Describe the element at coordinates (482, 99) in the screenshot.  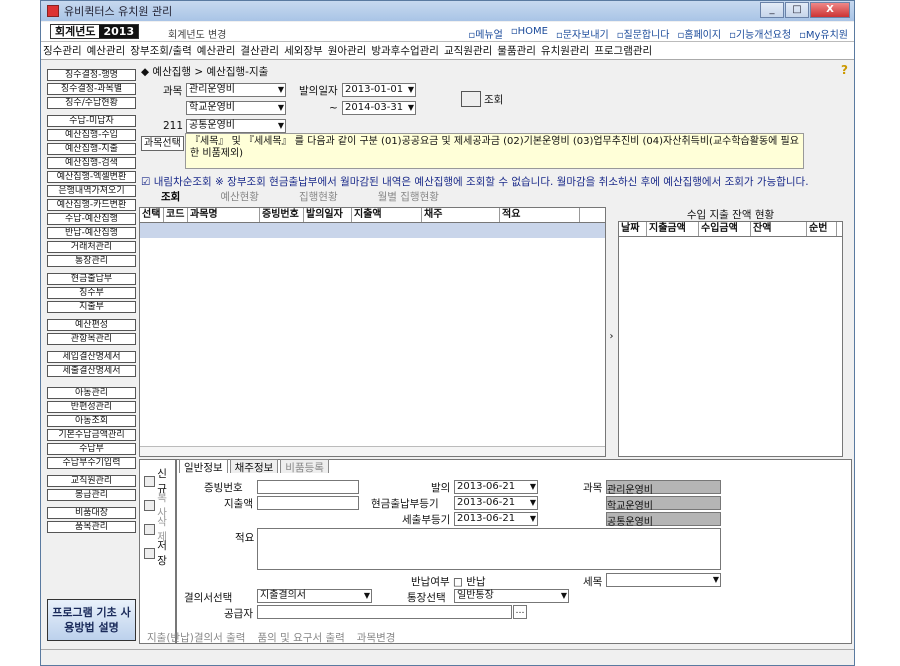
I see `search-button: 조회` at that location.